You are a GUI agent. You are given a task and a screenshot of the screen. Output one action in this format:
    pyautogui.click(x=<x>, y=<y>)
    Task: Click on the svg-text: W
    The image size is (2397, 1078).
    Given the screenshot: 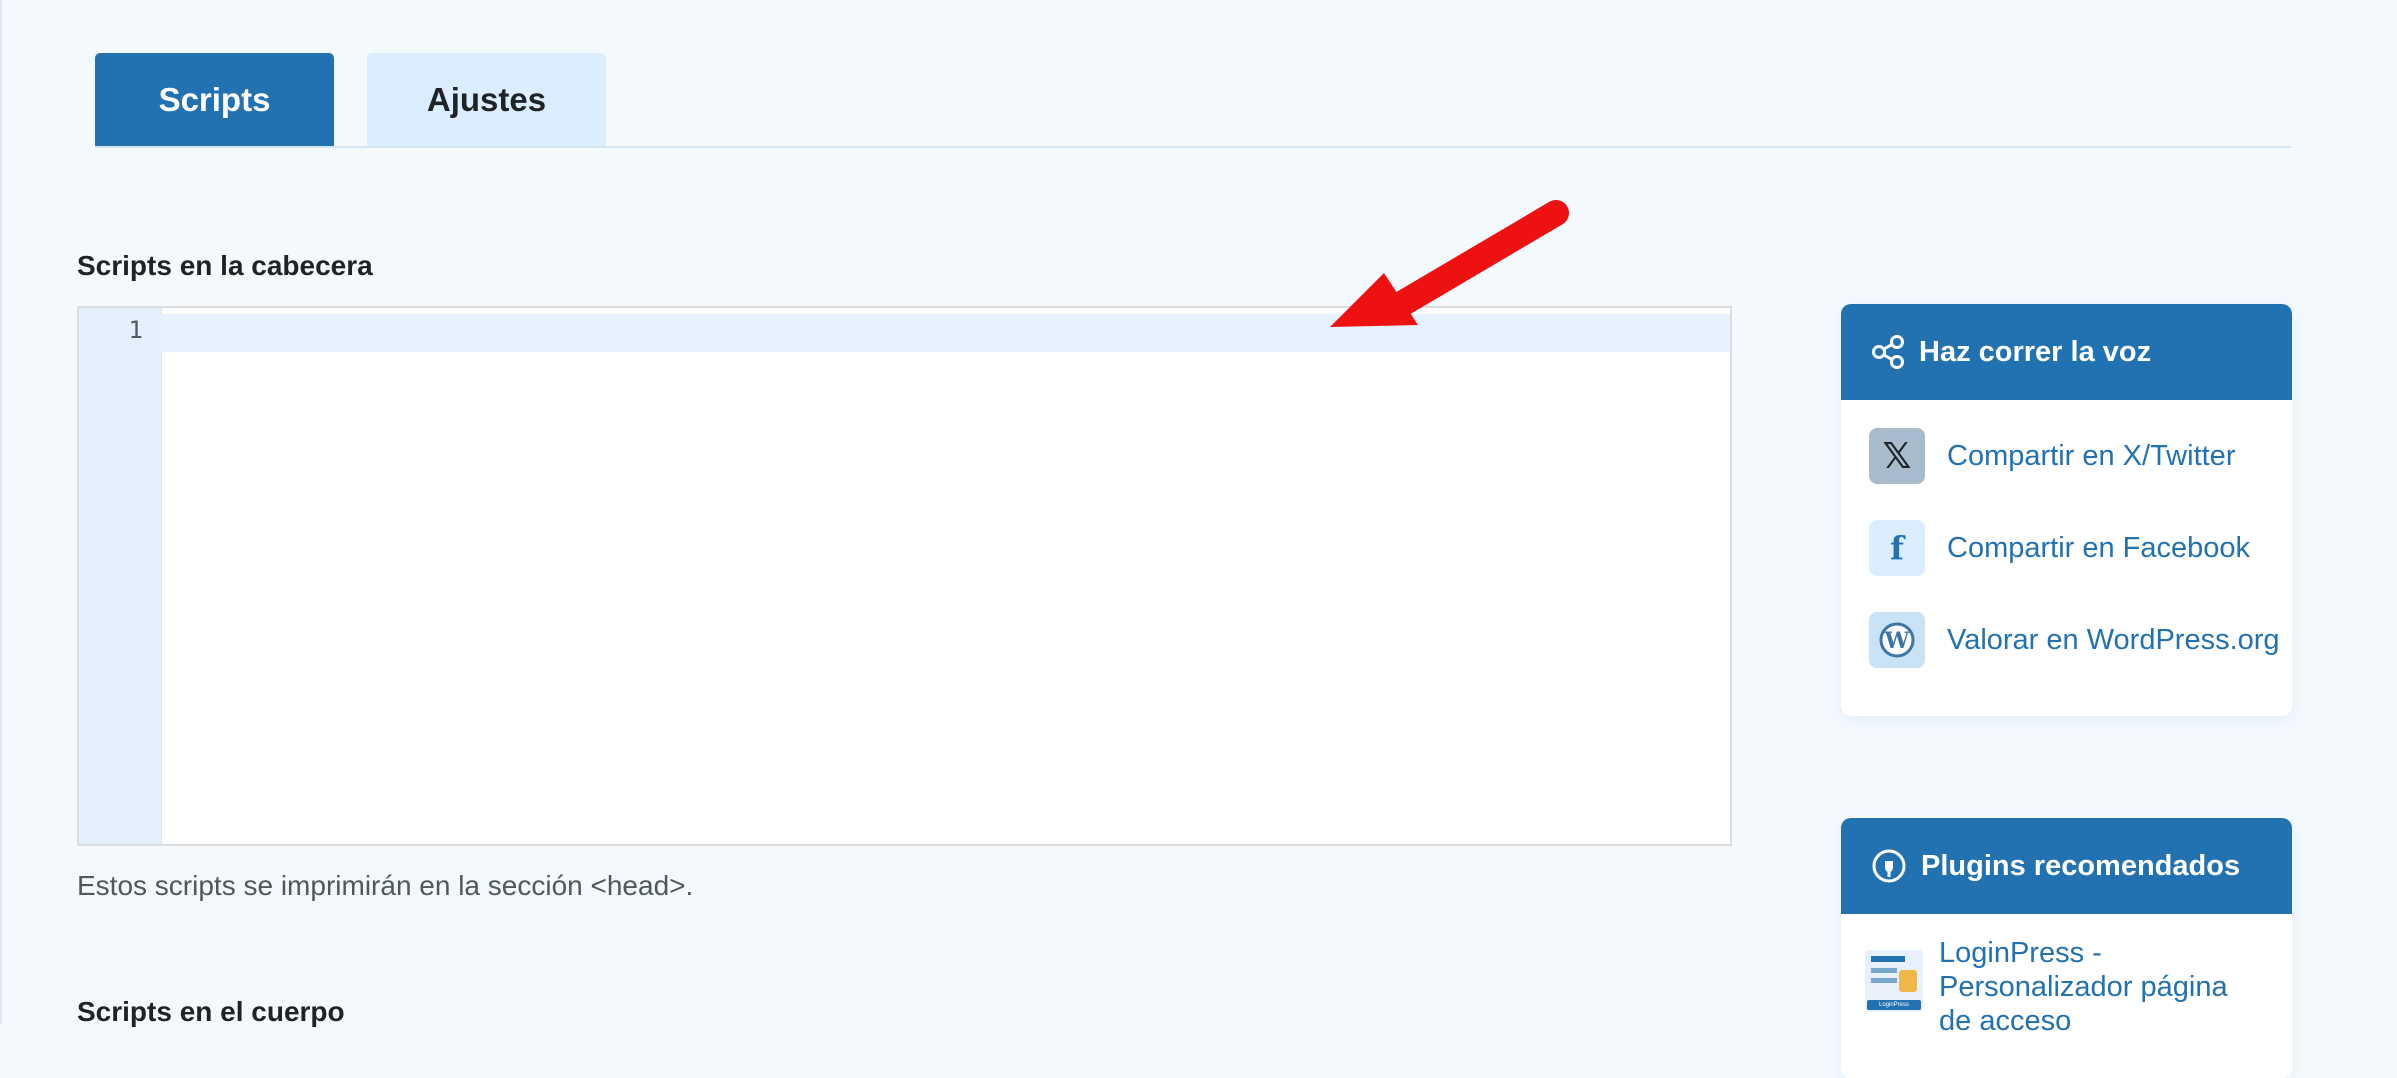 What is the action you would take?
    pyautogui.click(x=1897, y=641)
    